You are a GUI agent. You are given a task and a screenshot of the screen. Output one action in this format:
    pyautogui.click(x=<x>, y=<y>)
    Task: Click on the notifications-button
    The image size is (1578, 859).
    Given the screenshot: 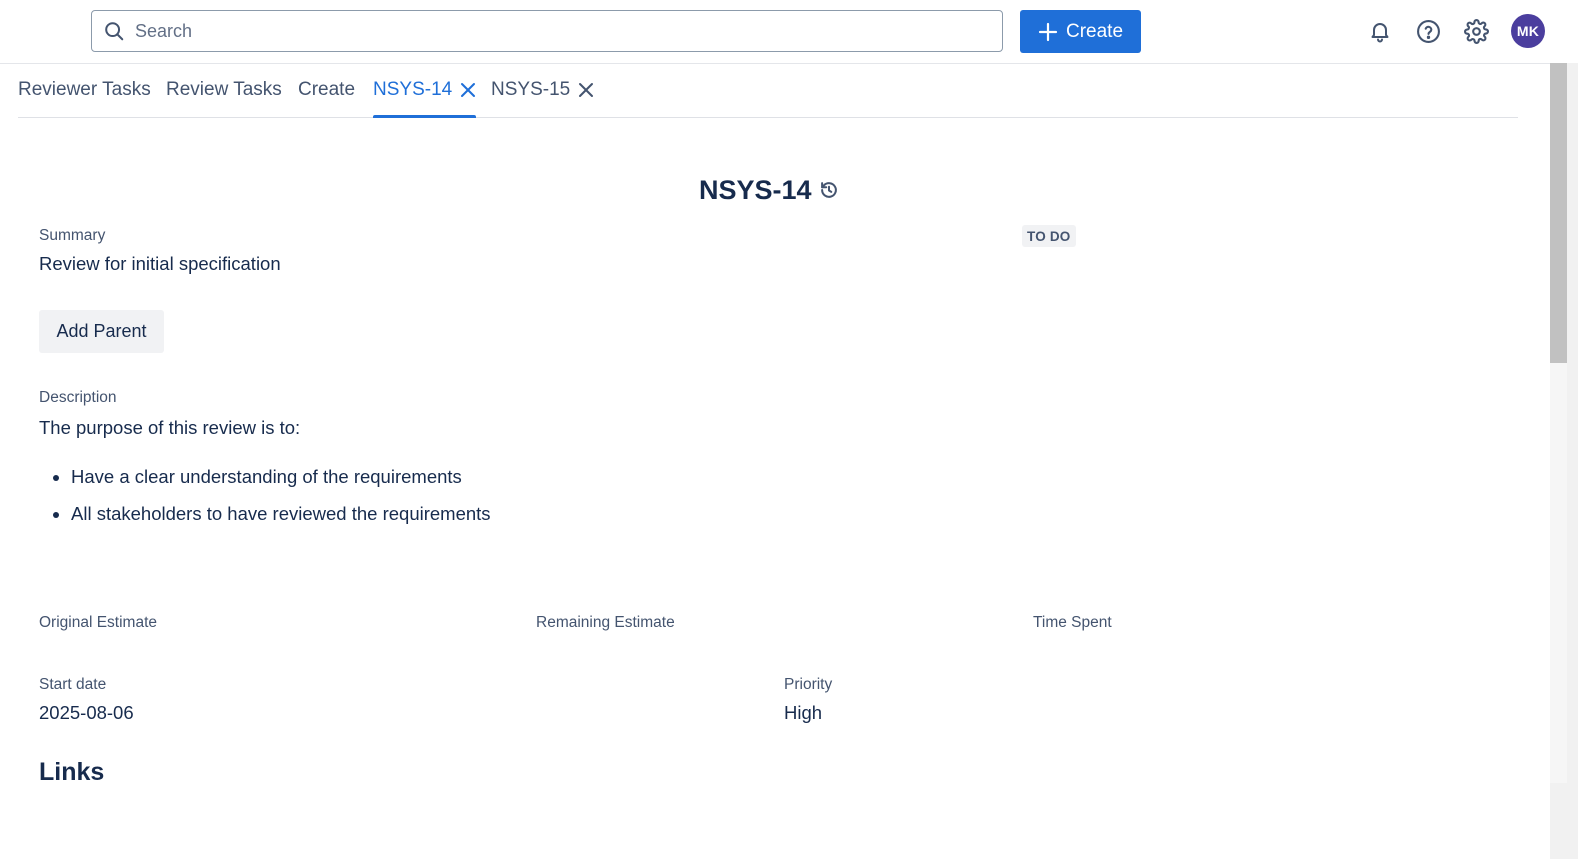 What is the action you would take?
    pyautogui.click(x=1380, y=31)
    